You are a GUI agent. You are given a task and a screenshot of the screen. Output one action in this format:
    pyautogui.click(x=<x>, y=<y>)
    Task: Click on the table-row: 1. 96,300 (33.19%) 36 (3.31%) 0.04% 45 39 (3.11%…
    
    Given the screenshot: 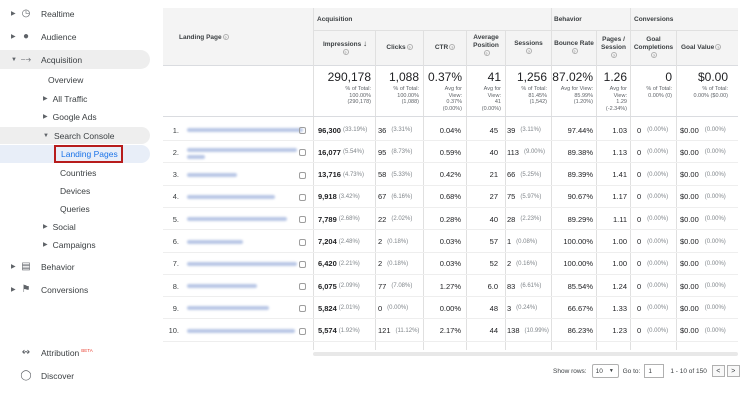 What is the action you would take?
    pyautogui.click(x=450, y=130)
    